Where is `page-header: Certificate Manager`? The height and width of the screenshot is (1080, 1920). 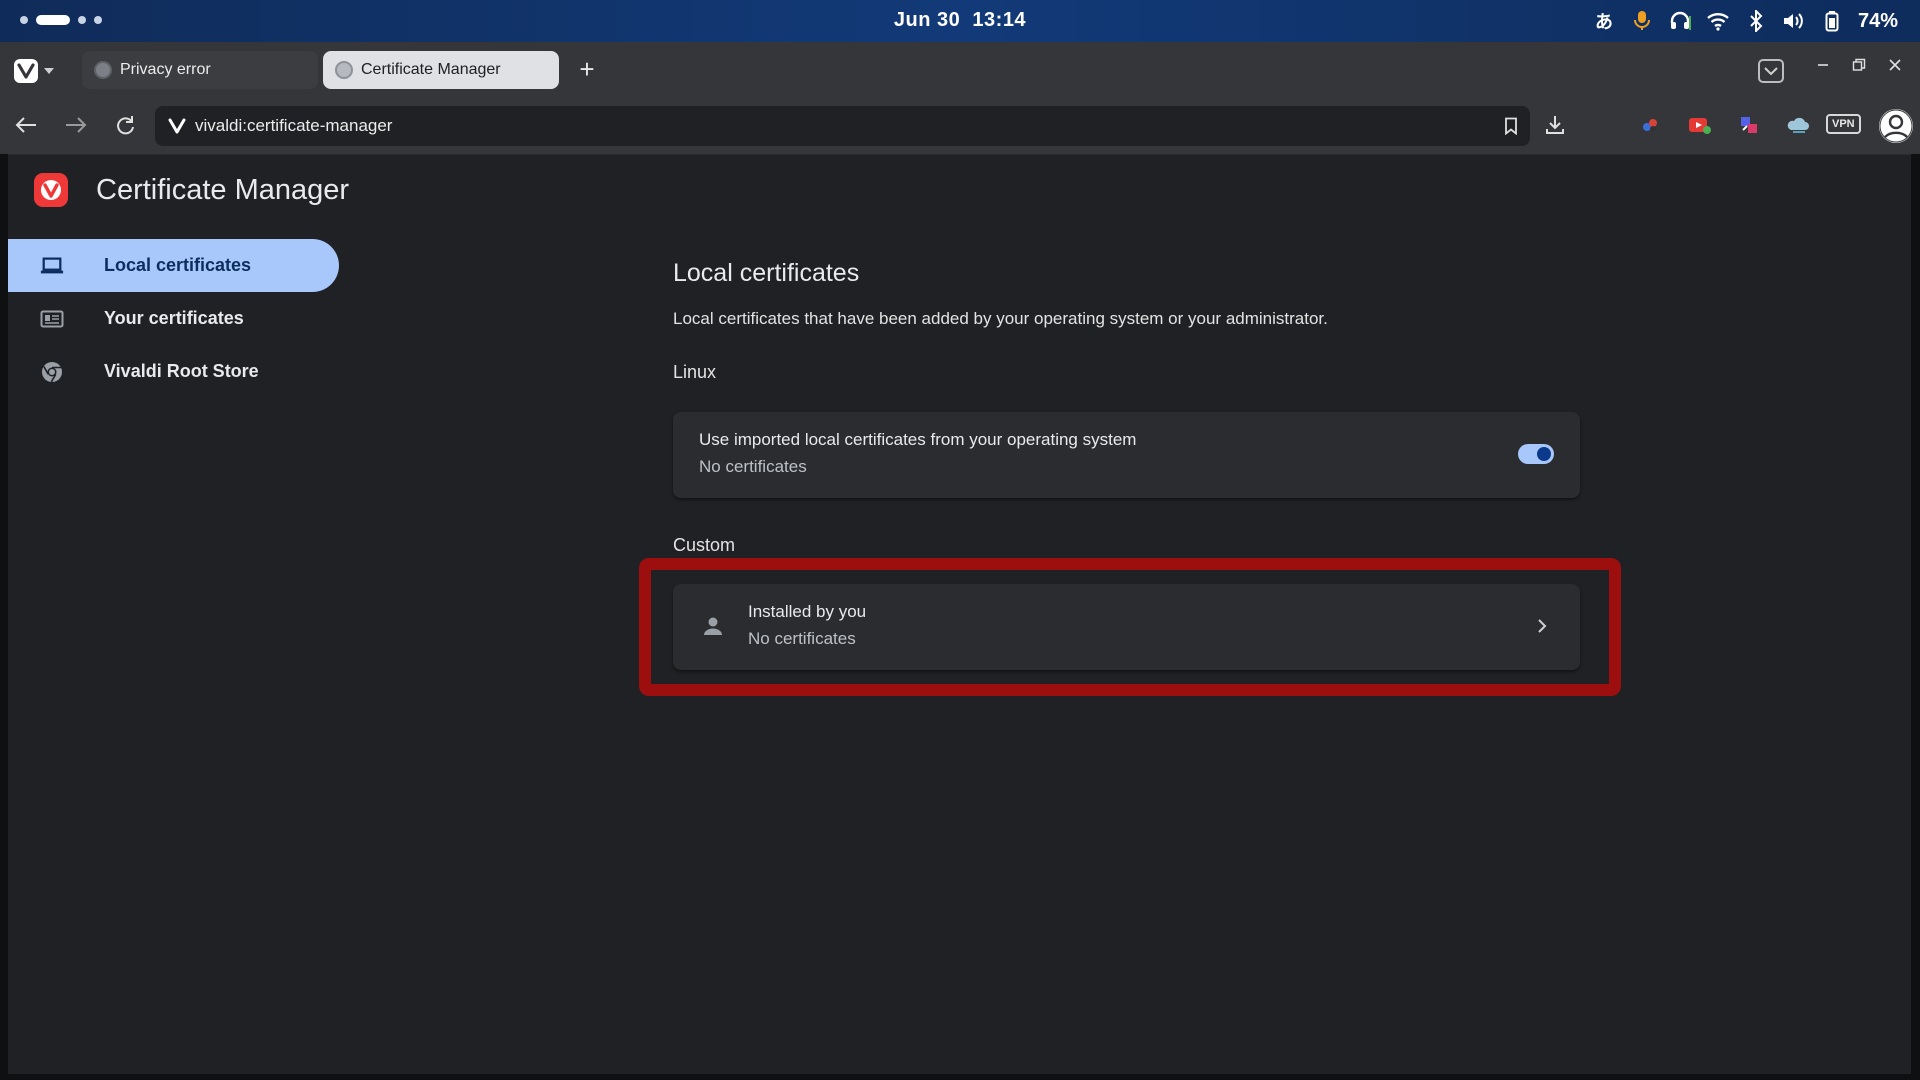 page-header: Certificate Manager is located at coordinates (191, 190).